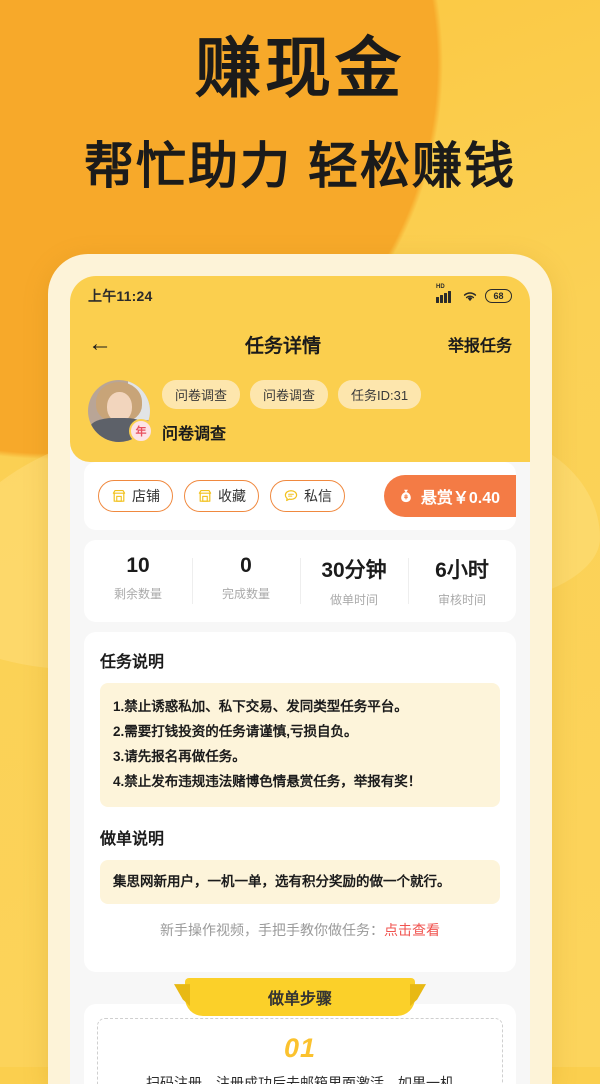  What do you see at coordinates (300, 165) in the screenshot?
I see `hero-subtitle: 帮忙助力 轻松赚钱` at bounding box center [300, 165].